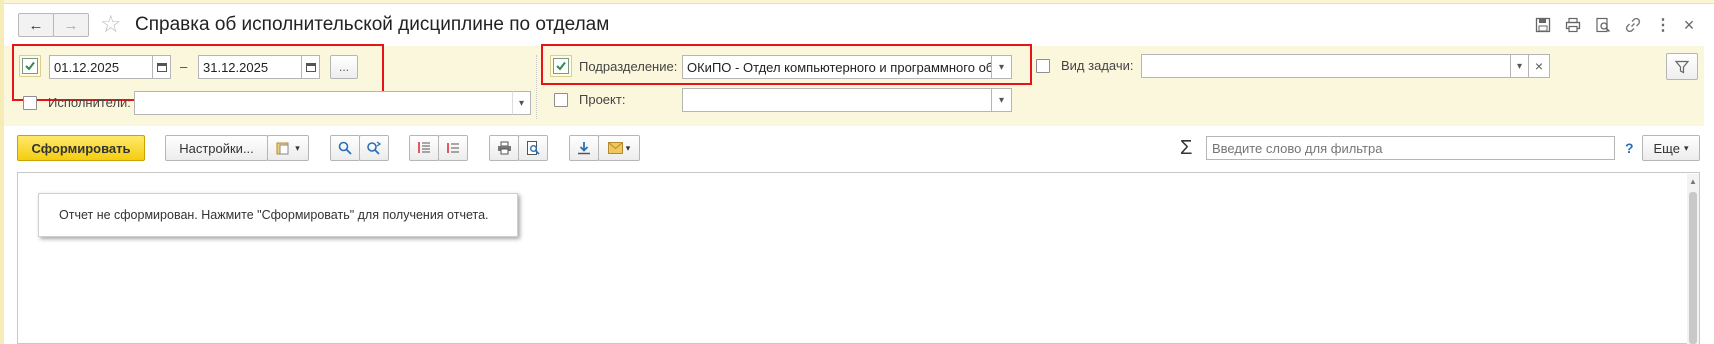  What do you see at coordinates (89, 102) in the screenshot?
I see `executors-label: Исполнители:` at bounding box center [89, 102].